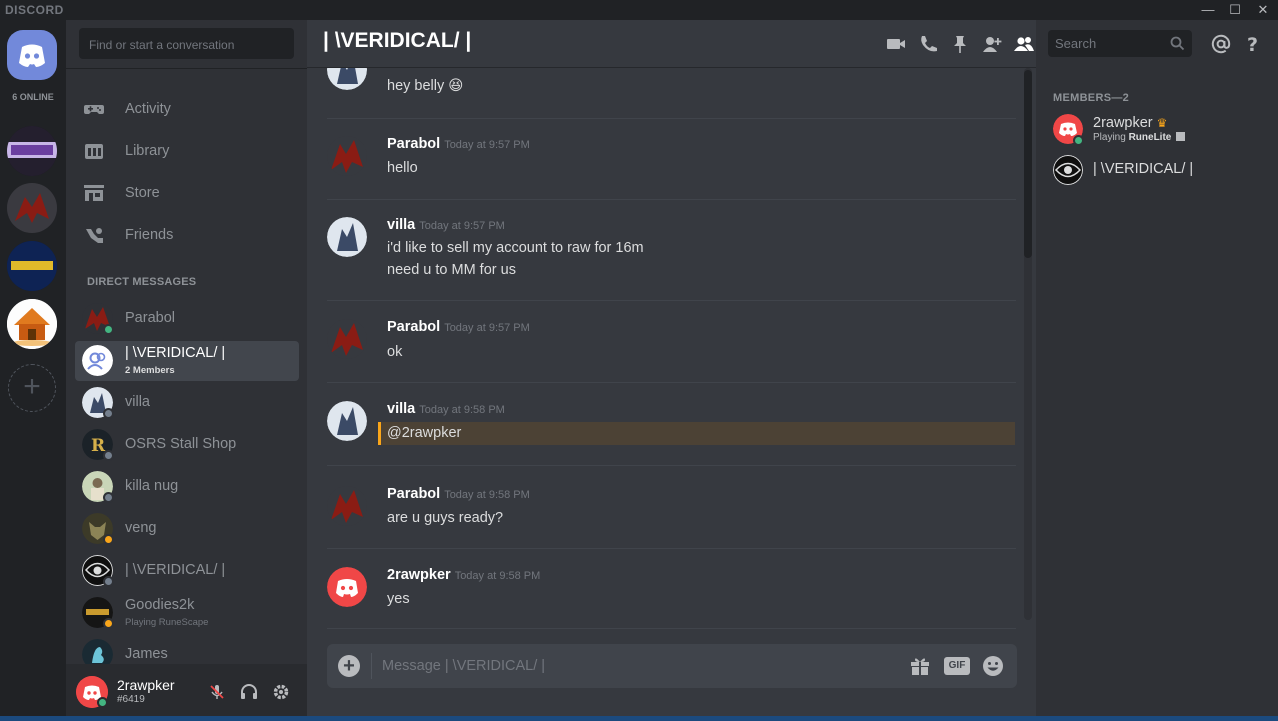 The height and width of the screenshot is (721, 1278). Describe the element at coordinates (32, 151) in the screenshot. I see `guild-icon-ment` at that location.